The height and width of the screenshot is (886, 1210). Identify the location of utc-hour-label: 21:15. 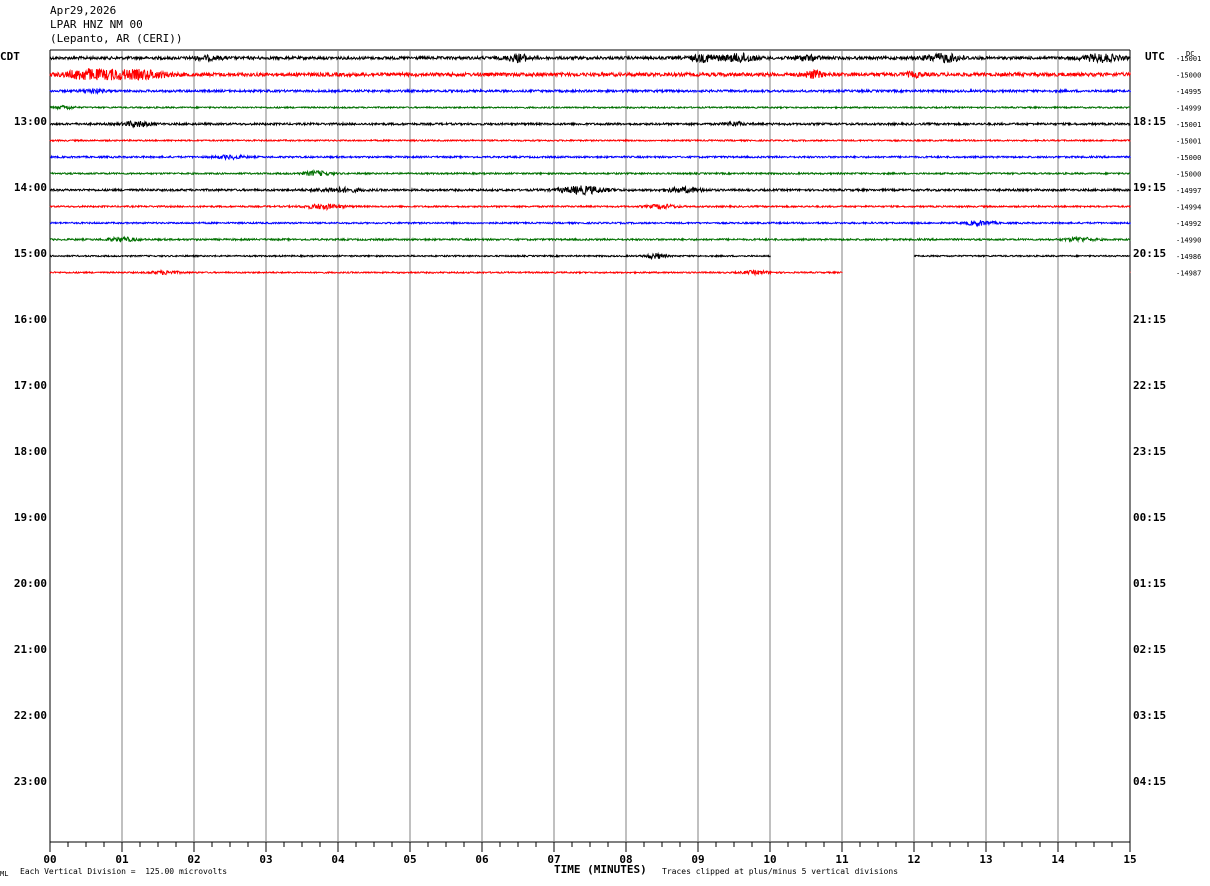
(1149, 319).